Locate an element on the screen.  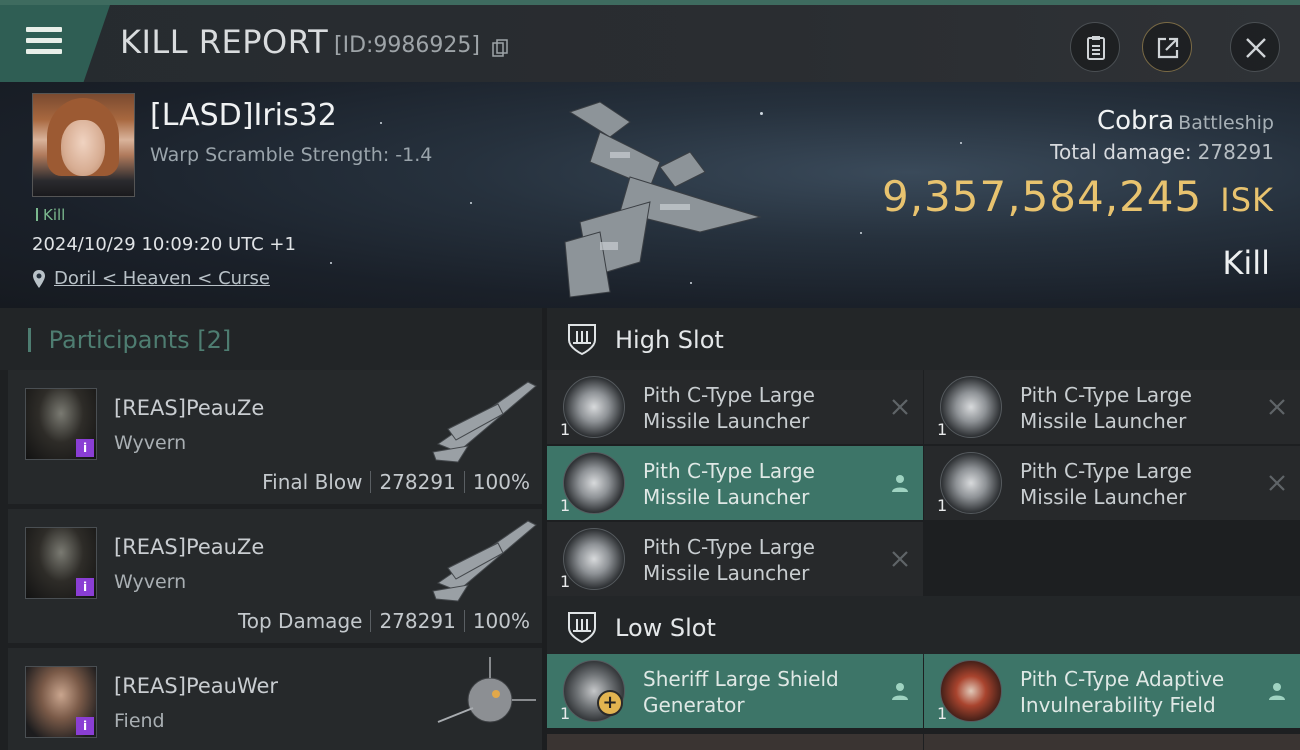
high-slot-icon is located at coordinates (582, 340).